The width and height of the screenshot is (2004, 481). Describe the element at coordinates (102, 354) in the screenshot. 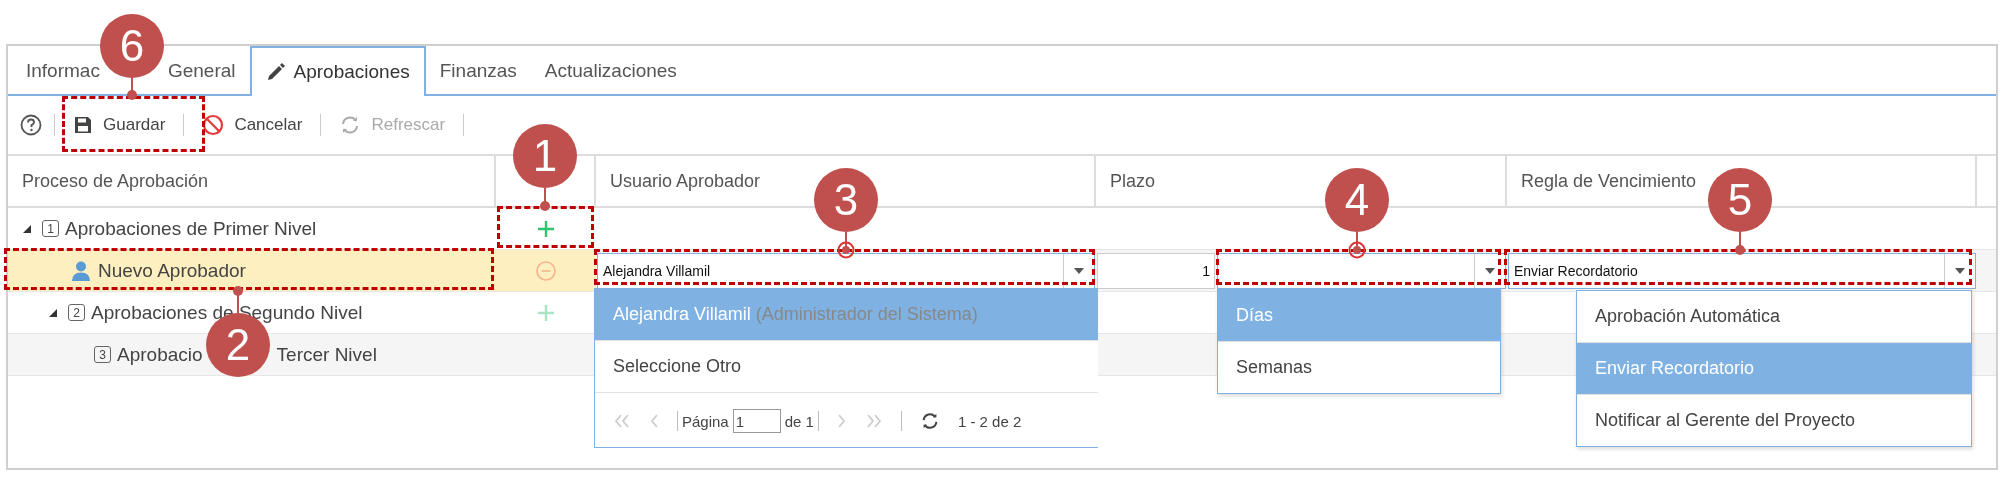

I see `level-number: 3` at that location.